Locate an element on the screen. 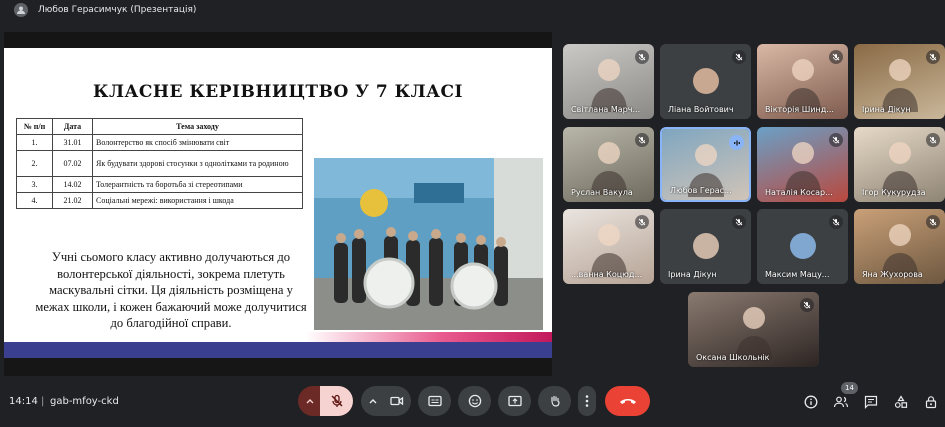 Image resolution: width=945 pixels, height=427 pixels. present-screen-button is located at coordinates (514, 401).